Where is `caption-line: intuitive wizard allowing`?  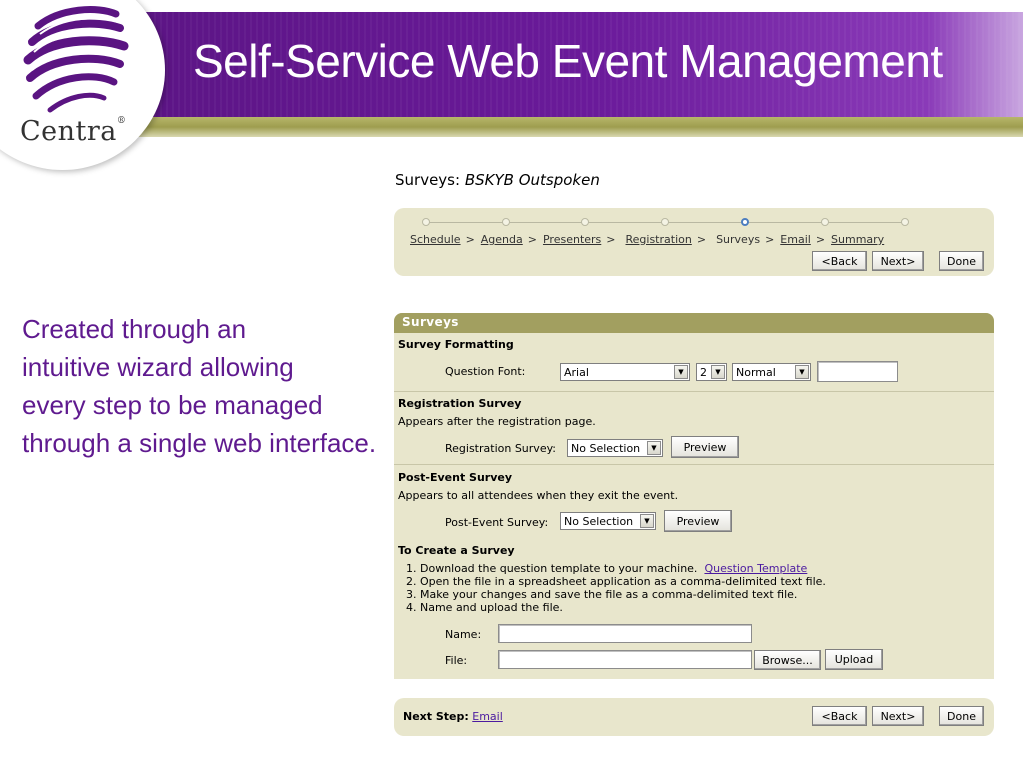
caption-line: intuitive wizard allowing is located at coordinates (158, 367).